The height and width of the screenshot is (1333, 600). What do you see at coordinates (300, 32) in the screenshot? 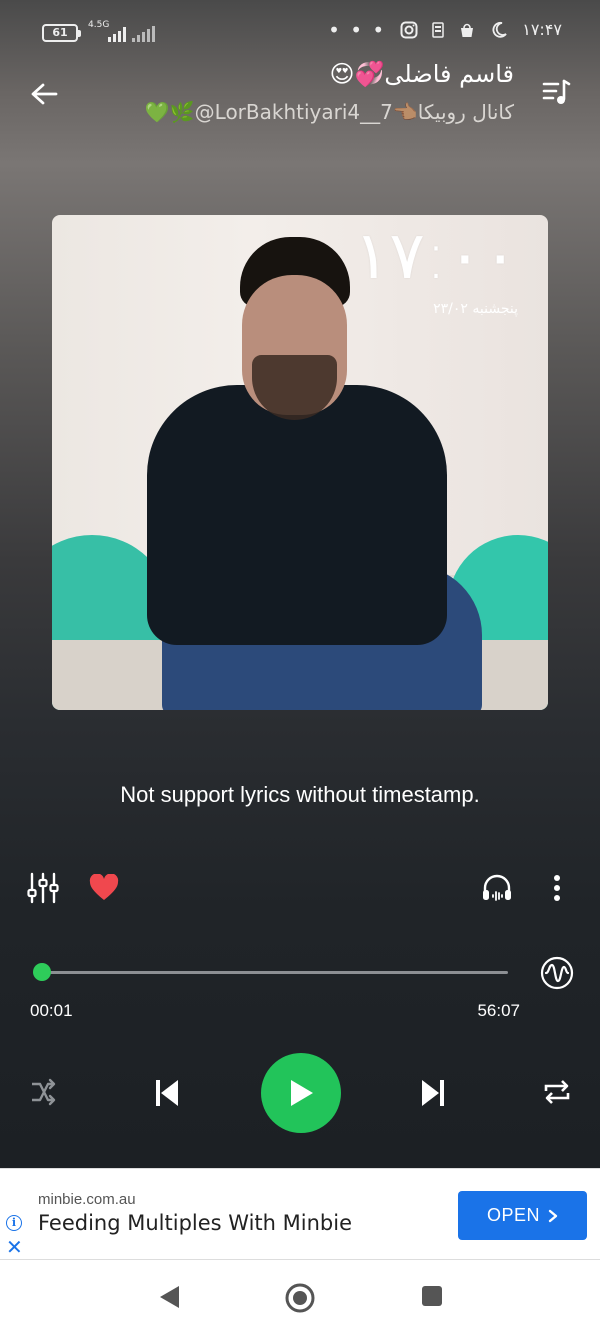
I see `status-bar: 61 4.5G • • • ۱۷:۴۷` at bounding box center [300, 32].